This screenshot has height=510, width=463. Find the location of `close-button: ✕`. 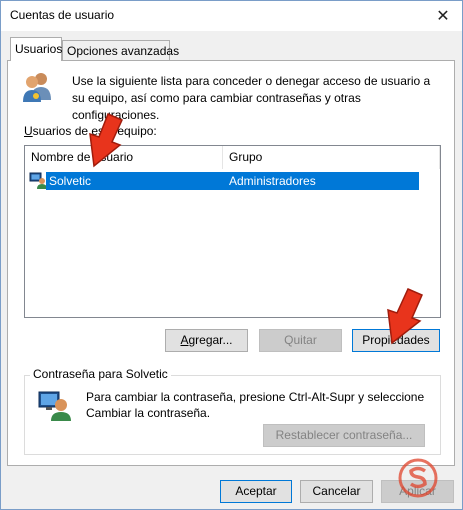

close-button: ✕ is located at coordinates (443, 16).